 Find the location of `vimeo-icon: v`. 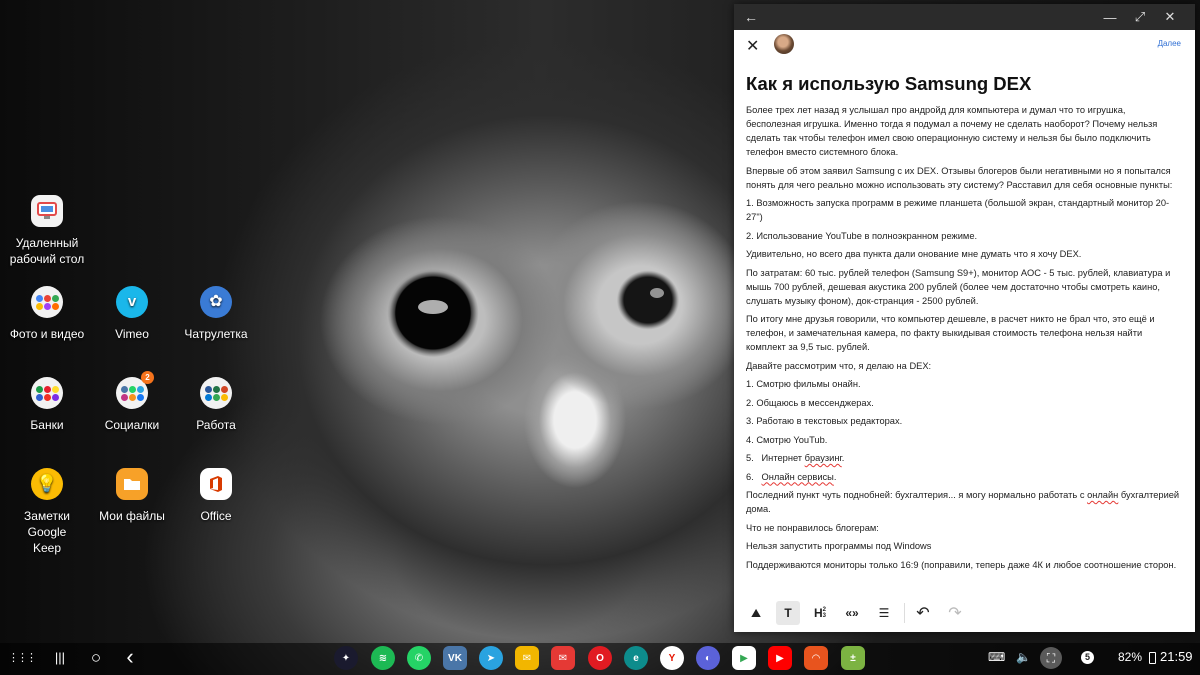

vimeo-icon: v is located at coordinates (132, 302).